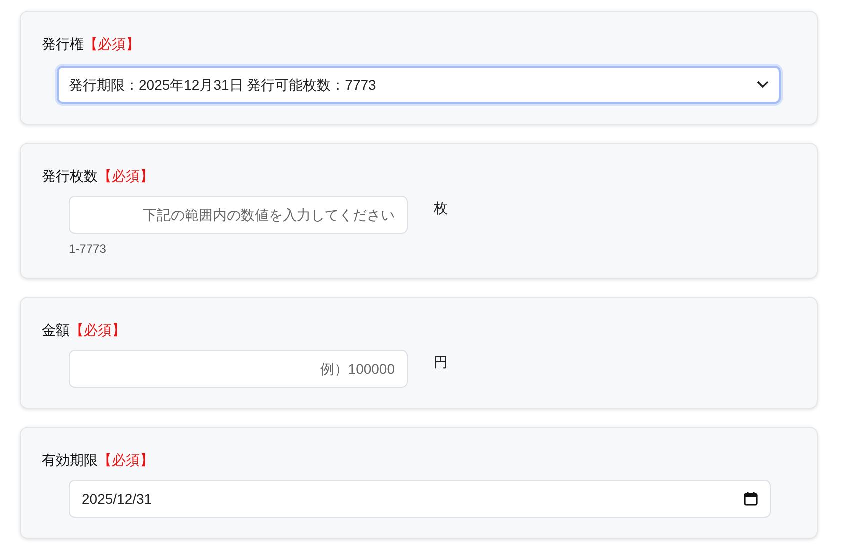 The image size is (853, 544). Describe the element at coordinates (238, 215) in the screenshot. I see `number-input-field: 下記の範囲内の数値を入力してください` at that location.